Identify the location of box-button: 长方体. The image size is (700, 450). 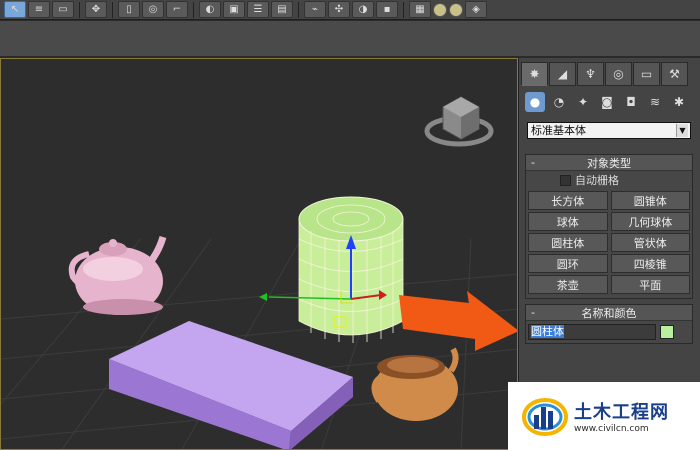
(568, 200).